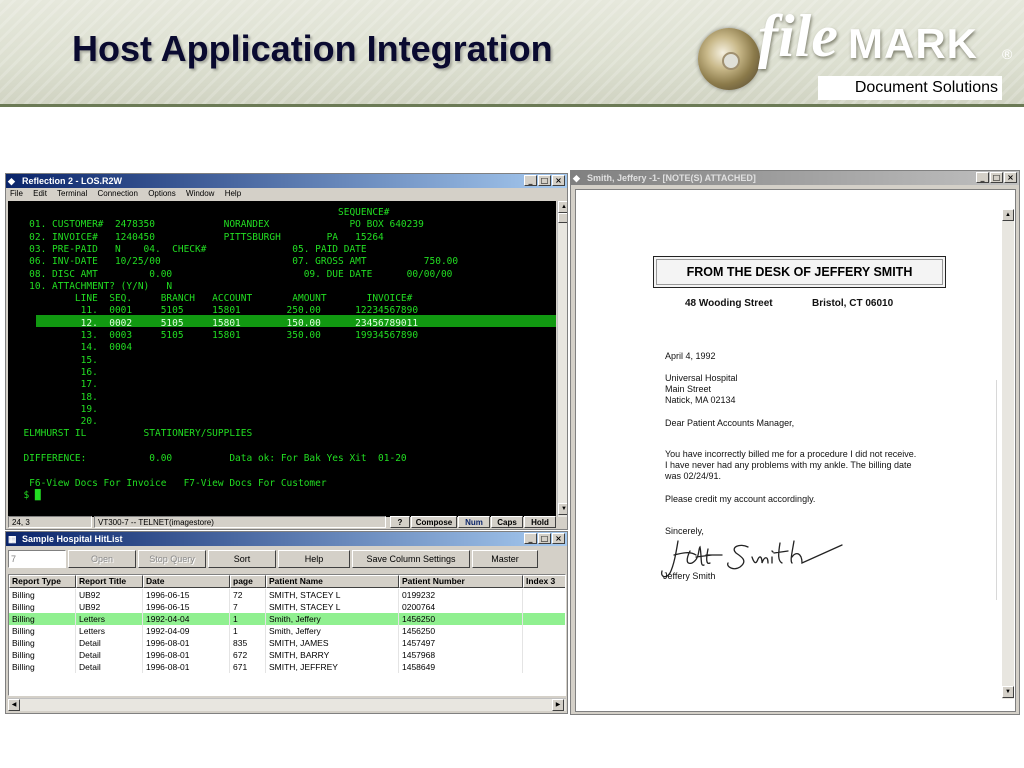  Describe the element at coordinates (233, 193) in the screenshot. I see `menu-help: Help` at that location.